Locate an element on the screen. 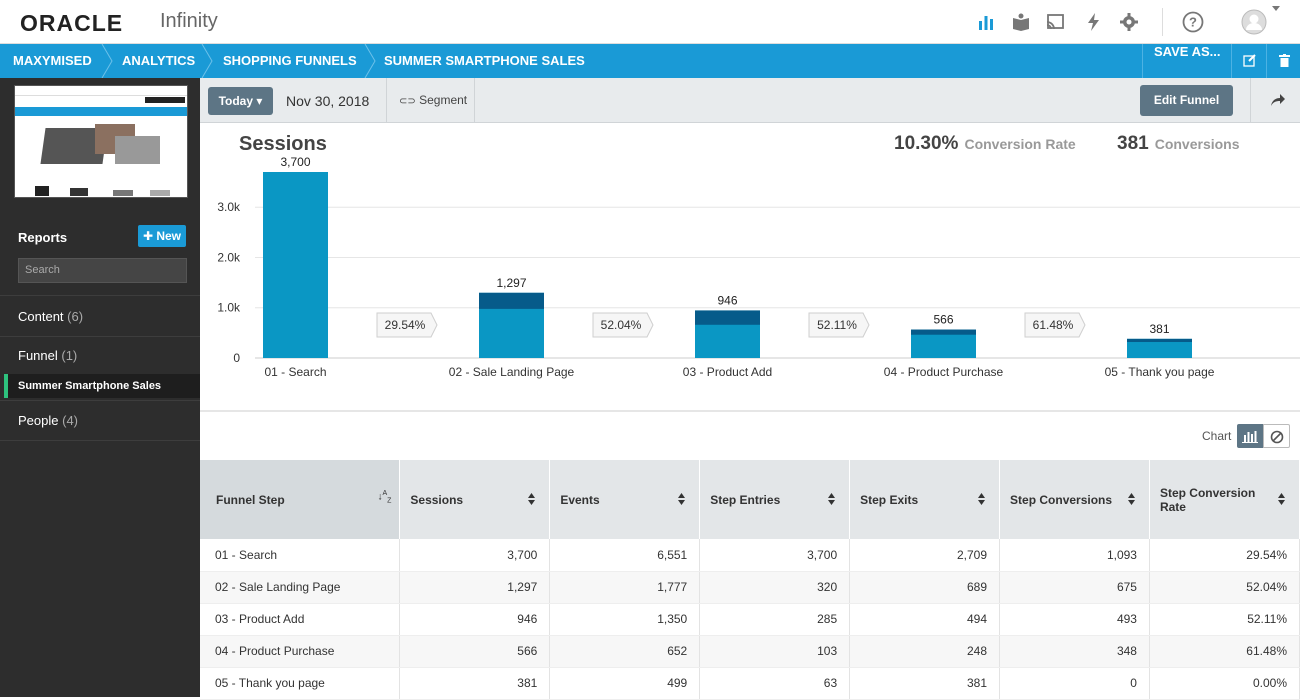 Image resolution: width=1300 pixels, height=700 pixels. date-range-label: Today is located at coordinates (236, 101).